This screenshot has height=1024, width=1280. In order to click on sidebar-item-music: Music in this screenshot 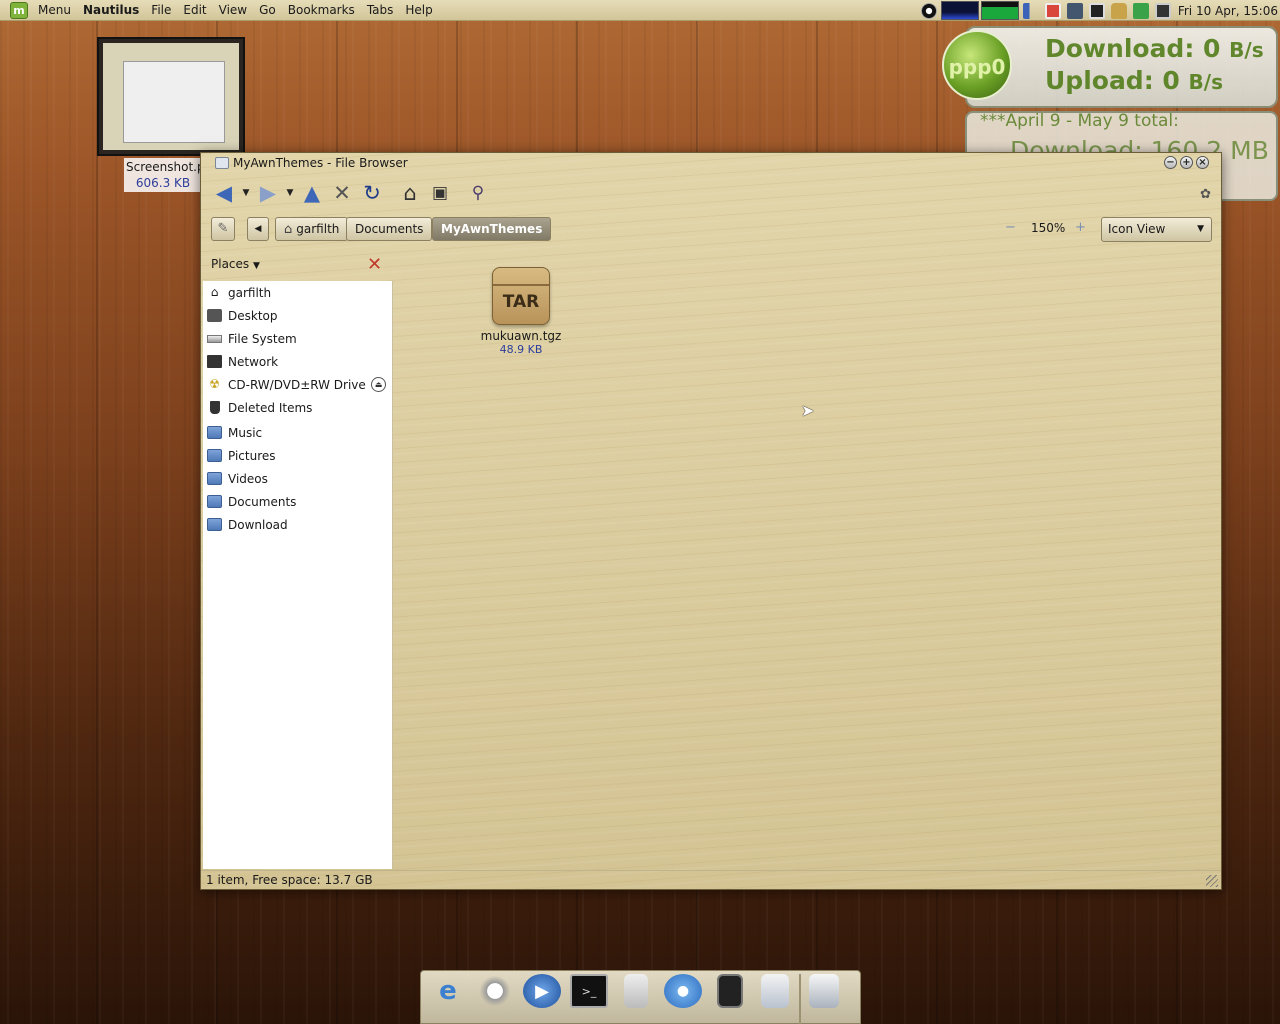, I will do `click(297, 432)`.